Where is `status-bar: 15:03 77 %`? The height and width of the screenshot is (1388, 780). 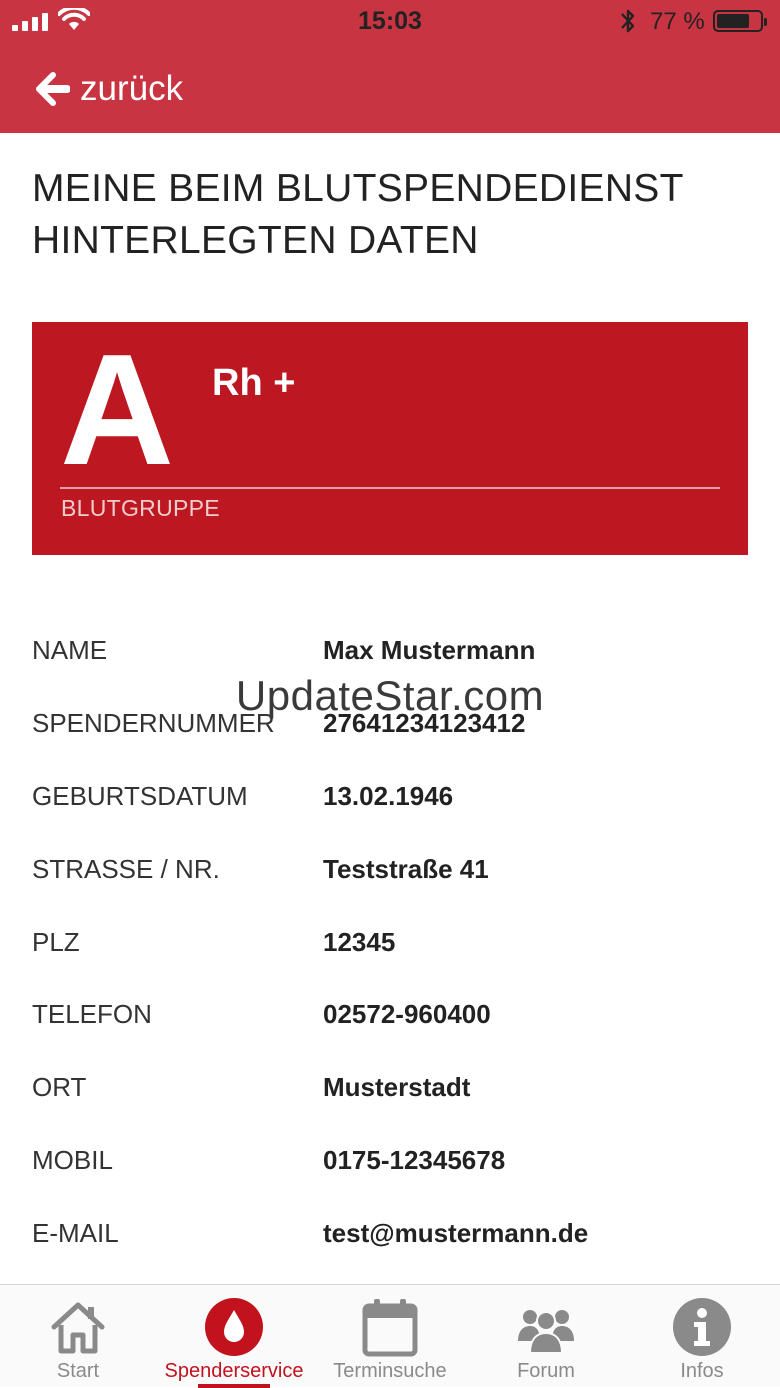 status-bar: 15:03 77 % is located at coordinates (390, 22).